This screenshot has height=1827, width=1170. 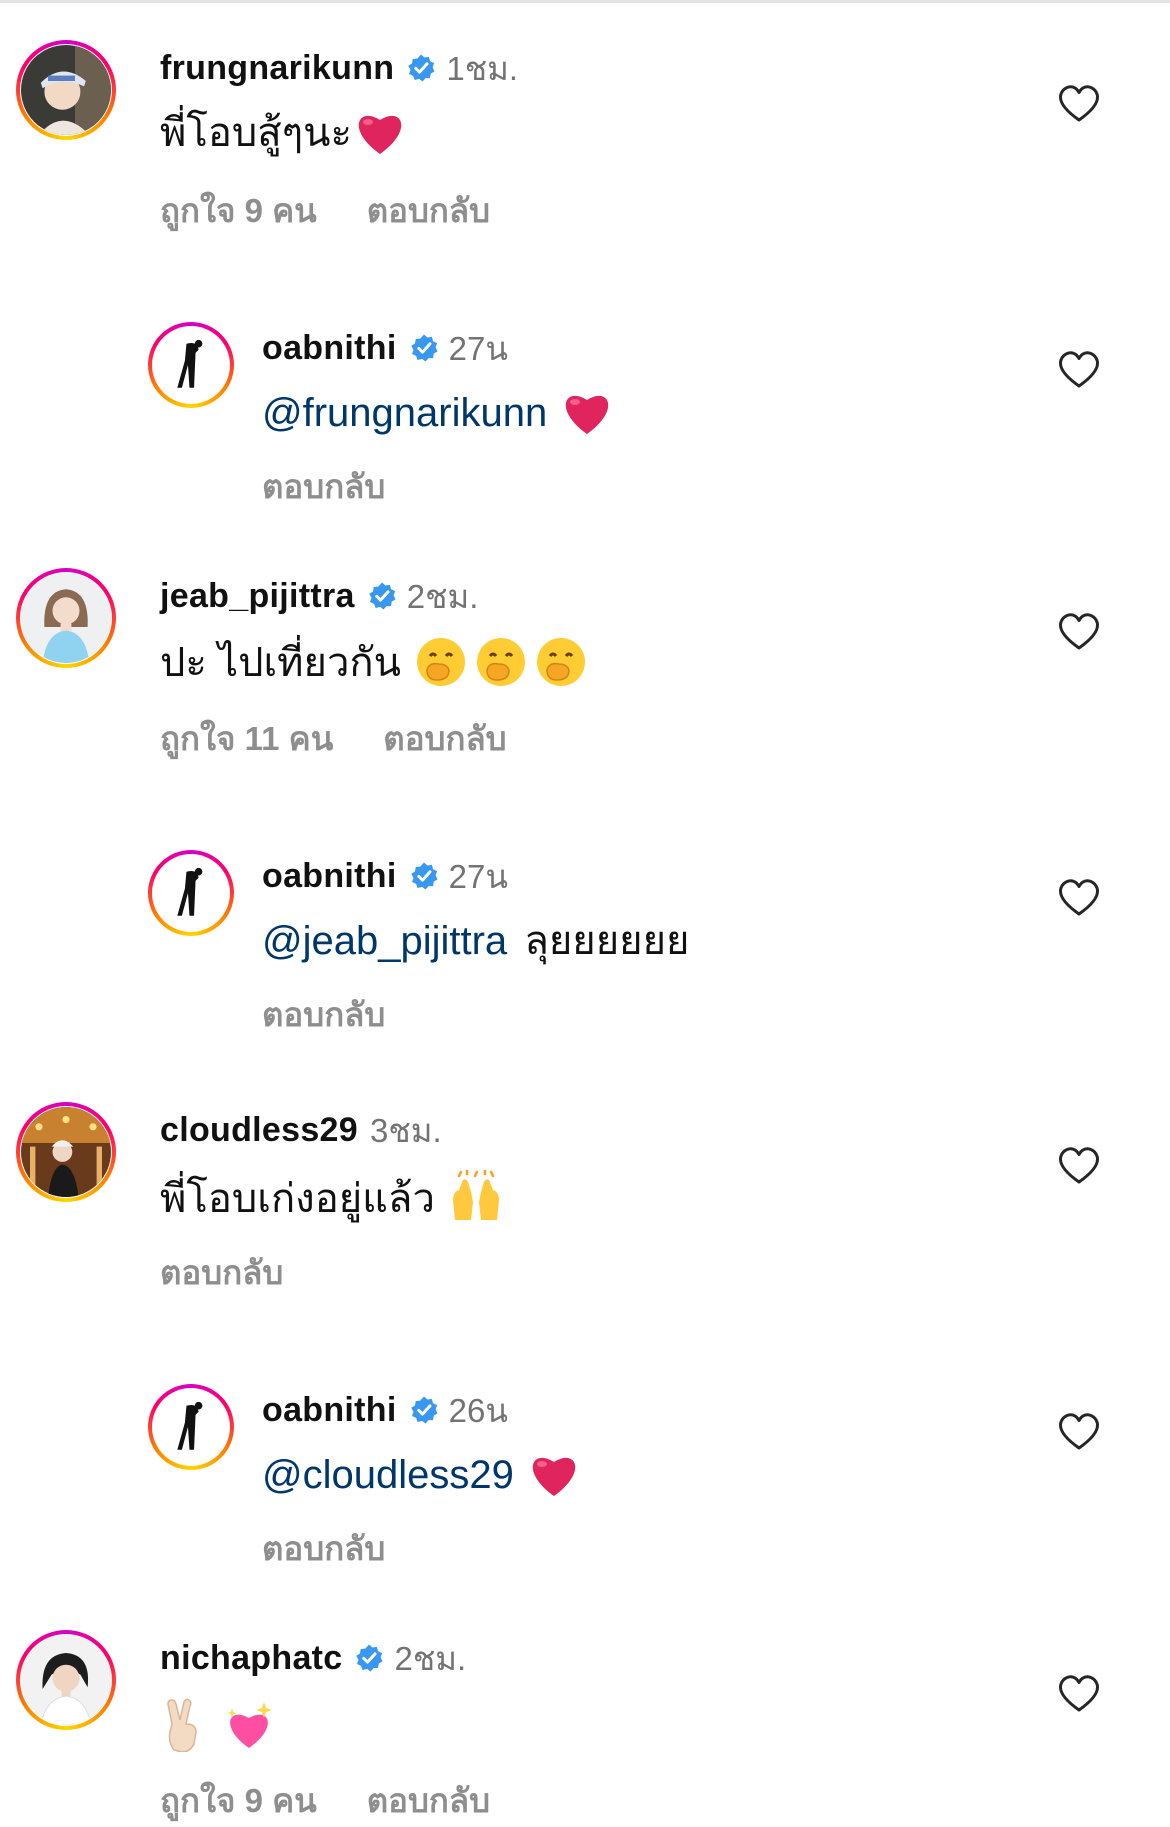 I want to click on timestamp: 26น, so click(x=478, y=1410).